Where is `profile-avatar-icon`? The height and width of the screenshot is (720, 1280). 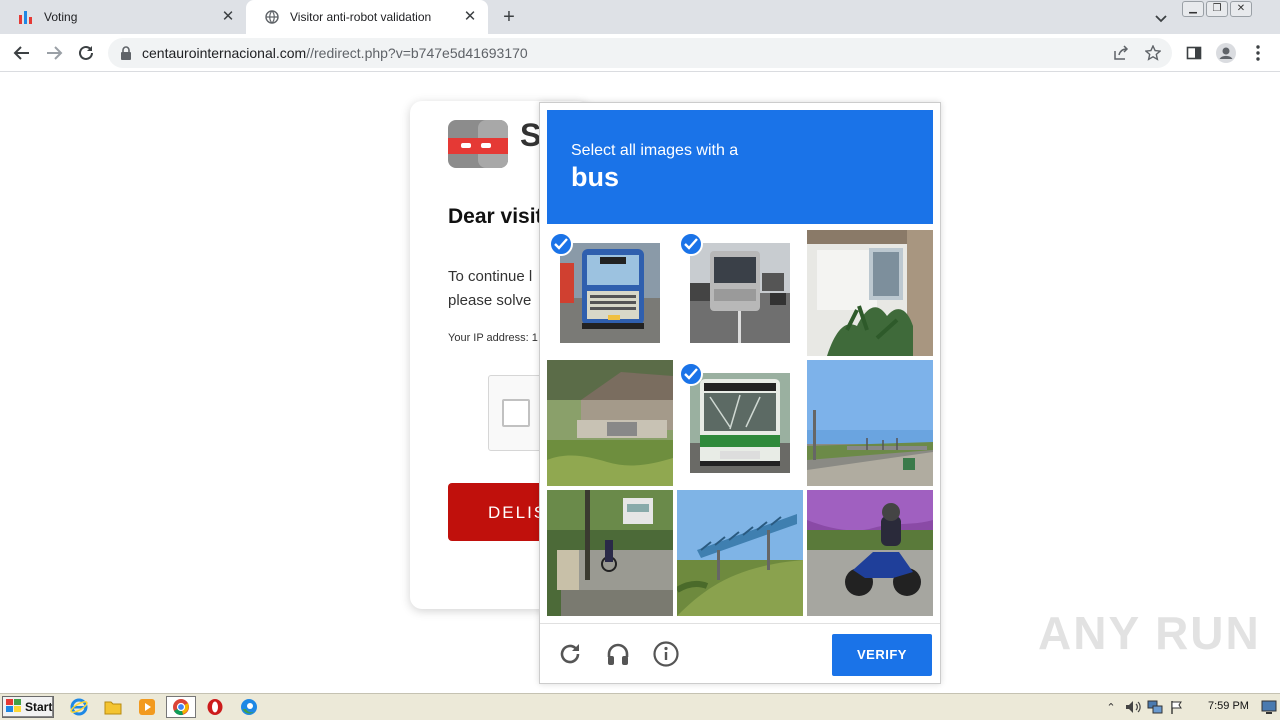 profile-avatar-icon is located at coordinates (1226, 53).